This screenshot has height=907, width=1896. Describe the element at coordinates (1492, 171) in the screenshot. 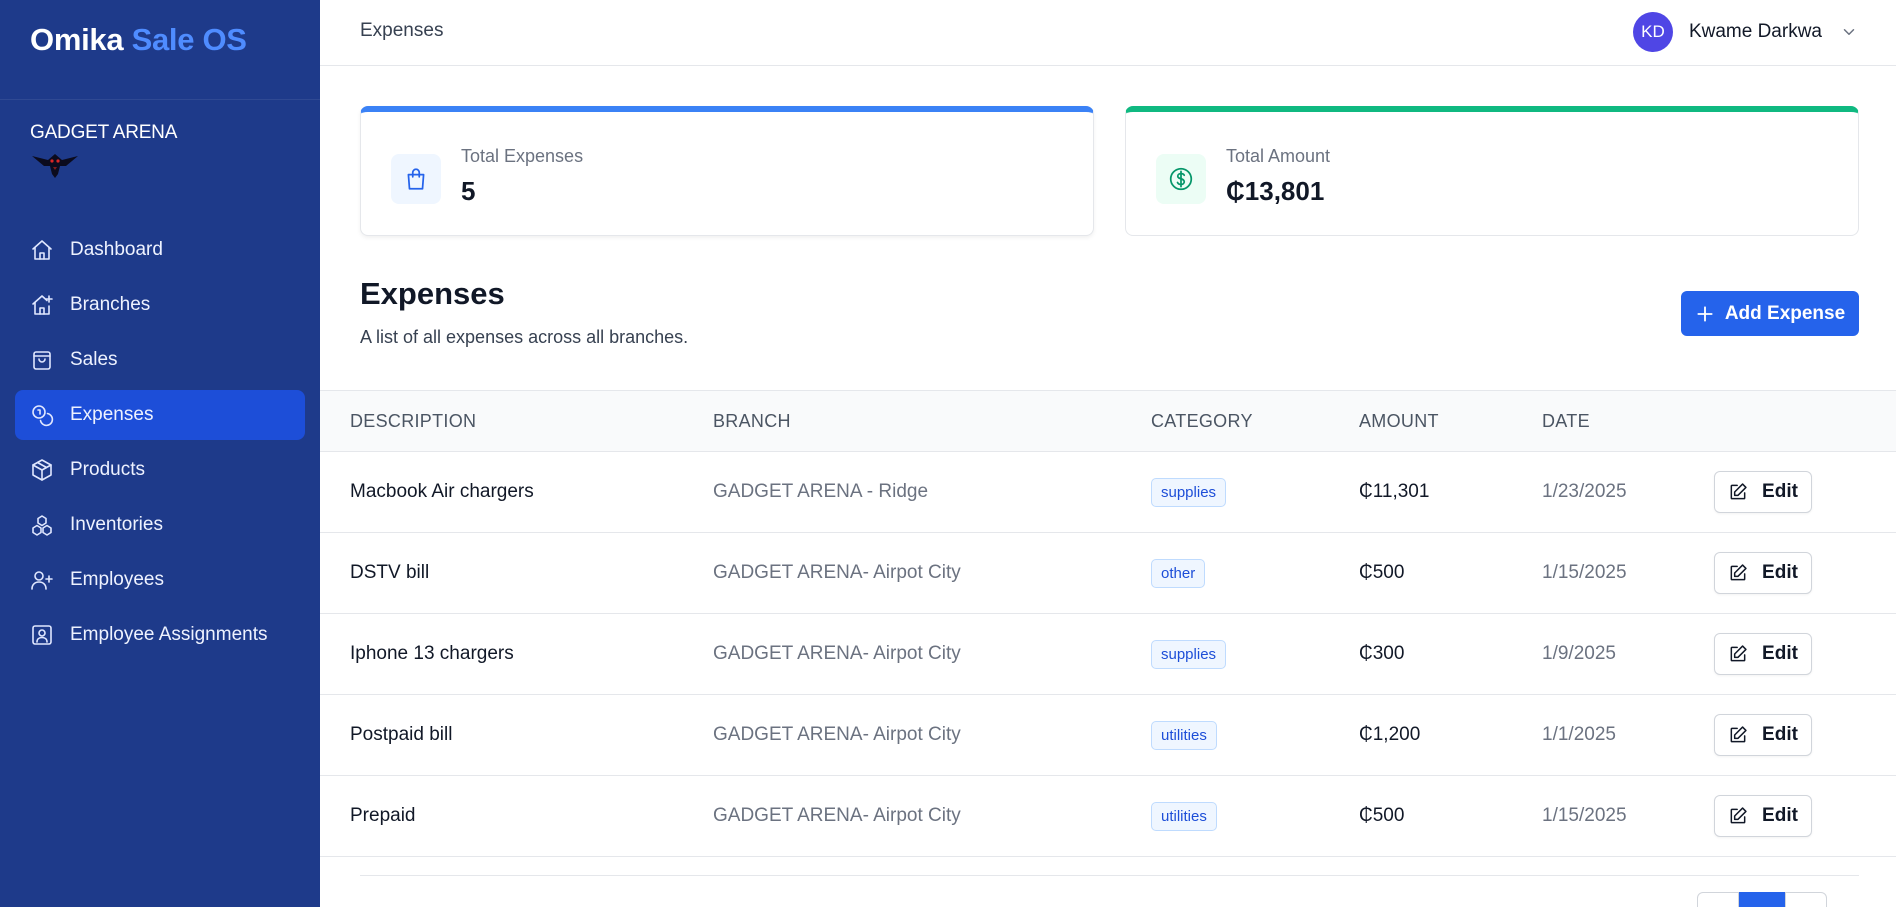

I see `stat-card-total-amount: Total Amount ₵13,801` at that location.